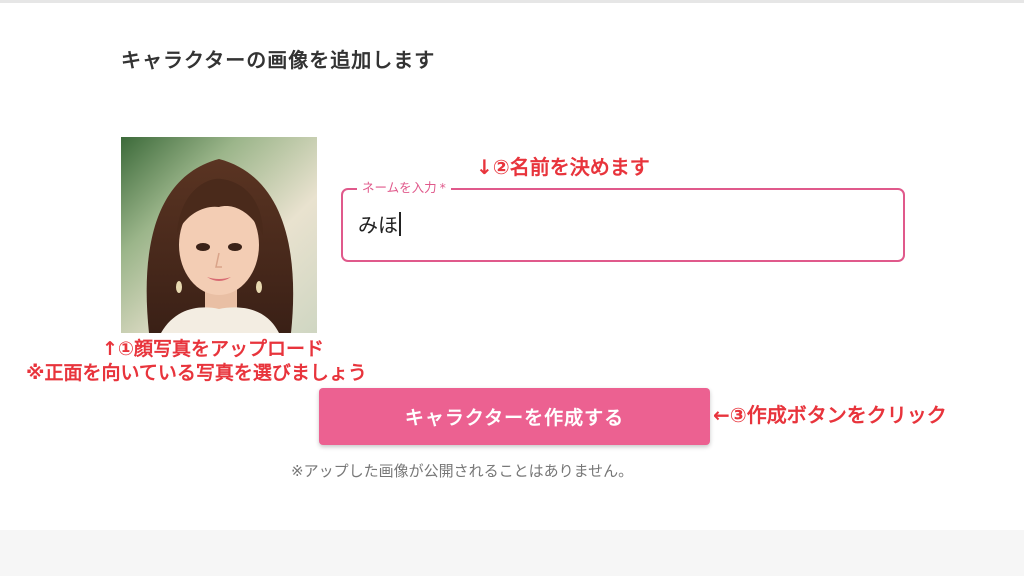 This screenshot has height=576, width=1024. Describe the element at coordinates (220, 246) in the screenshot. I see `face-photo-icon` at that location.